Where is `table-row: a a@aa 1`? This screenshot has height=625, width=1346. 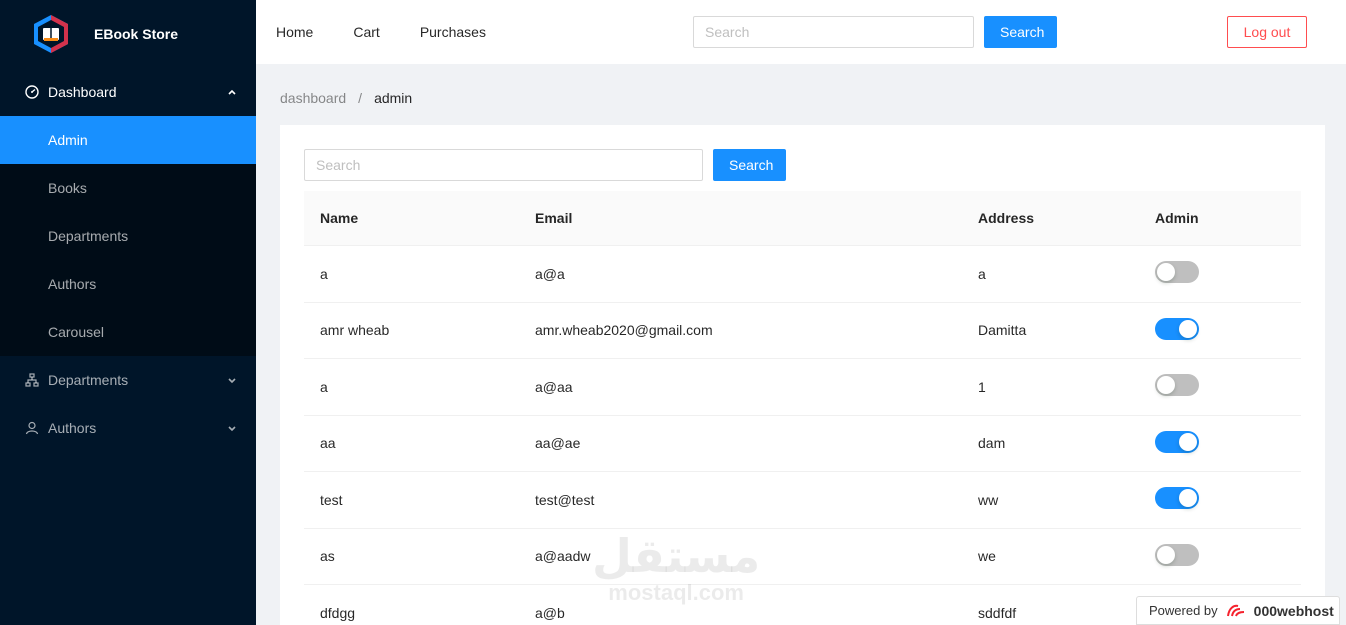
table-row: a a@aa 1 is located at coordinates (802, 387).